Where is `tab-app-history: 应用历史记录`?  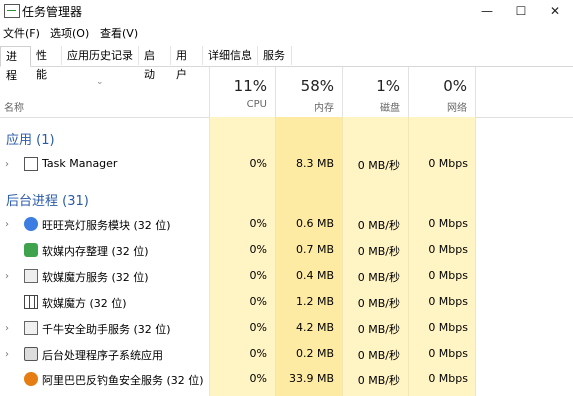 tab-app-history: 应用历史记录 is located at coordinates (100, 55).